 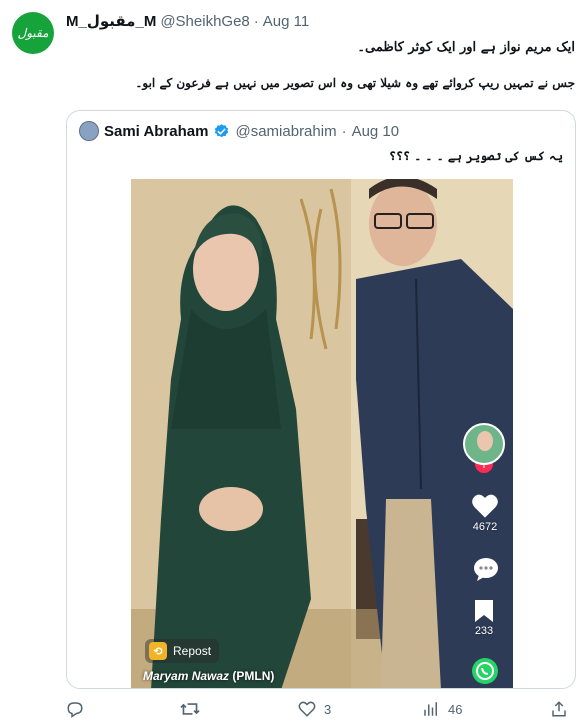 I want to click on retweet-icon, so click(x=190, y=709).